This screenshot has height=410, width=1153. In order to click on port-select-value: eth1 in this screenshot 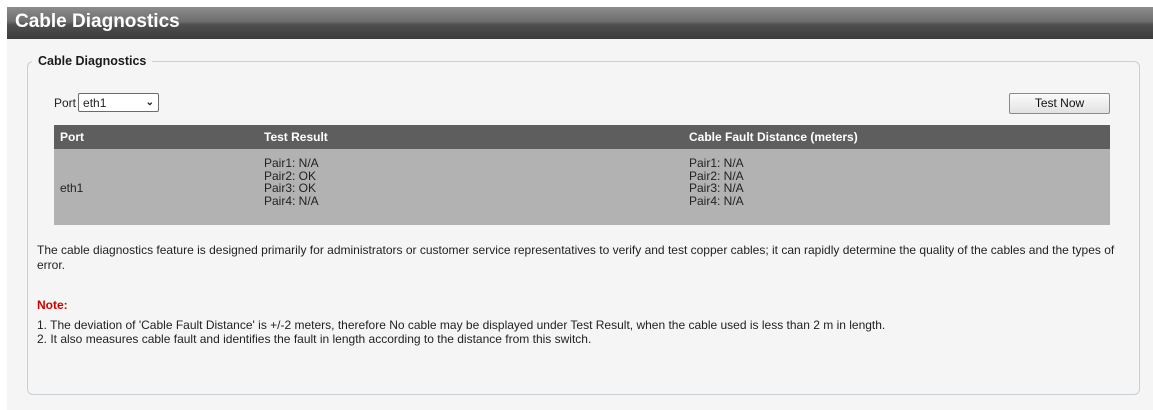, I will do `click(95, 102)`.